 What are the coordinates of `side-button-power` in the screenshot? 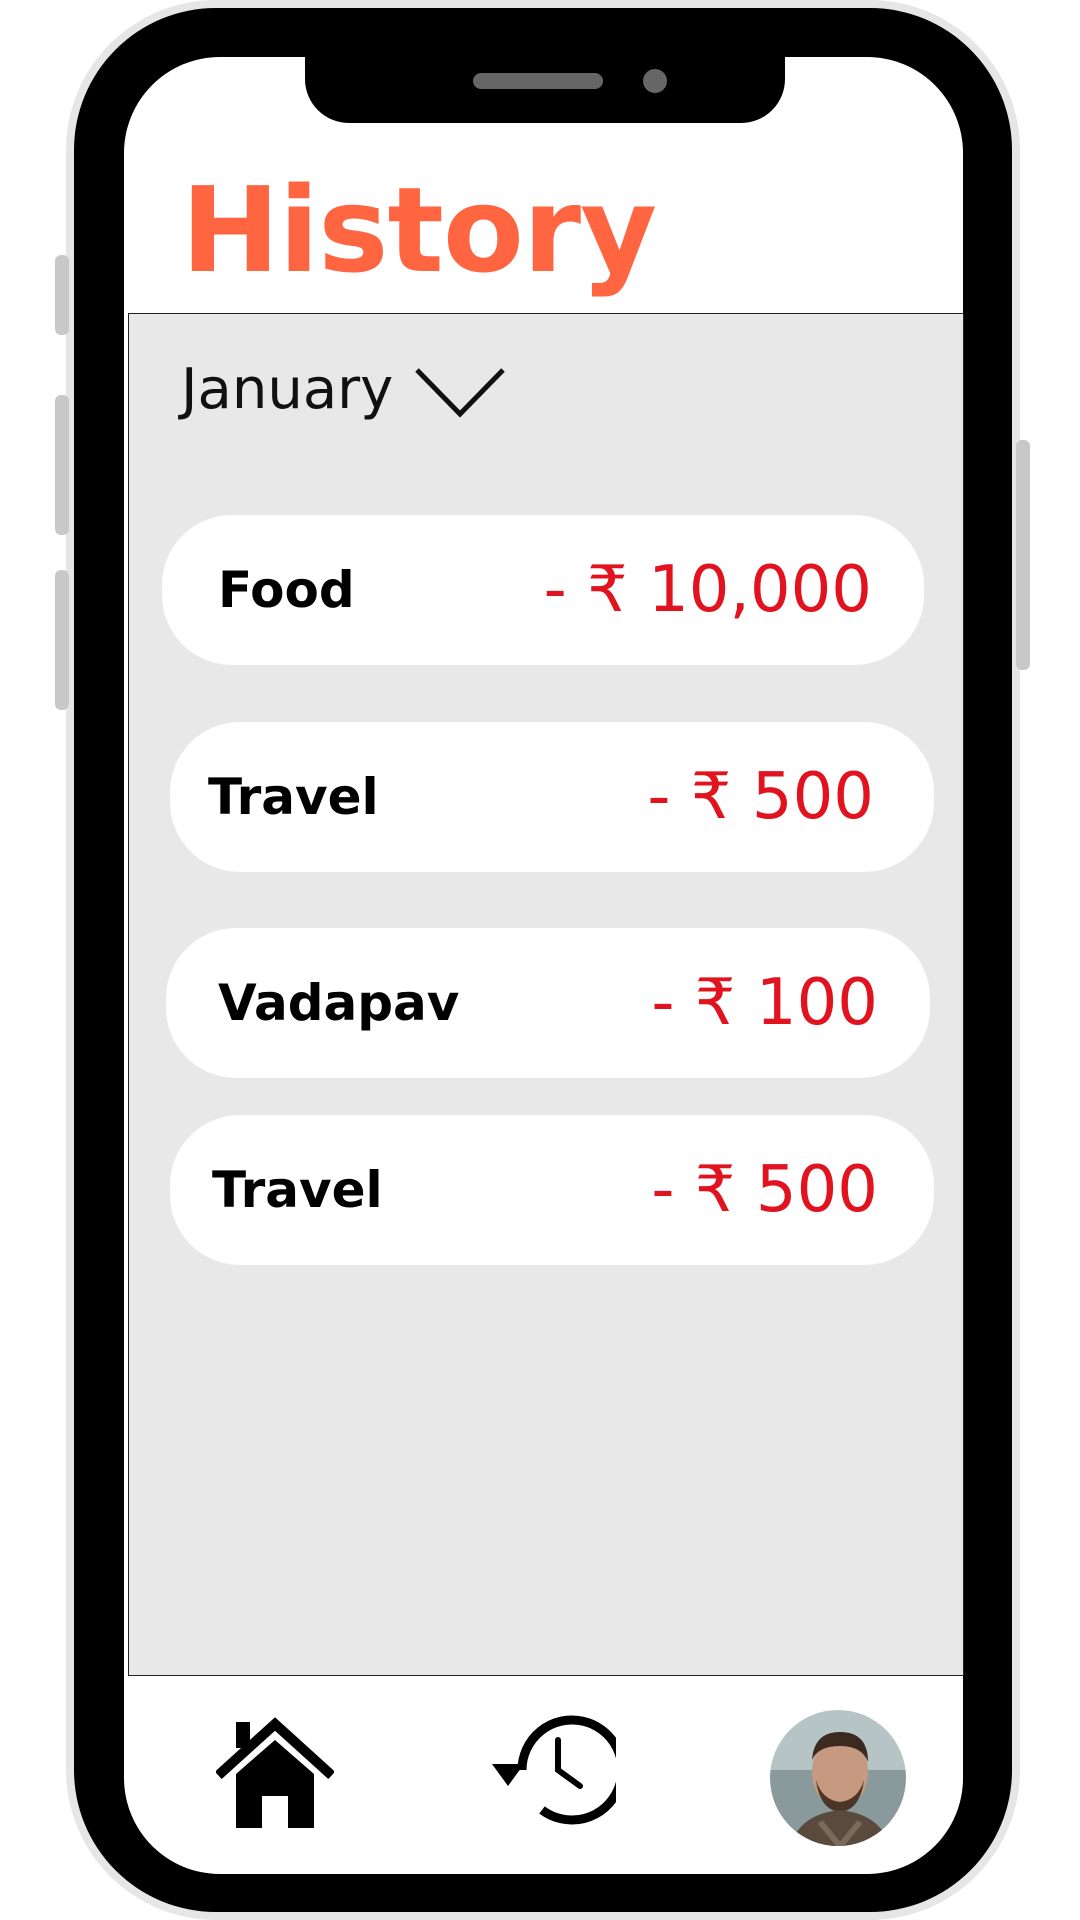 It's located at (1023, 555).